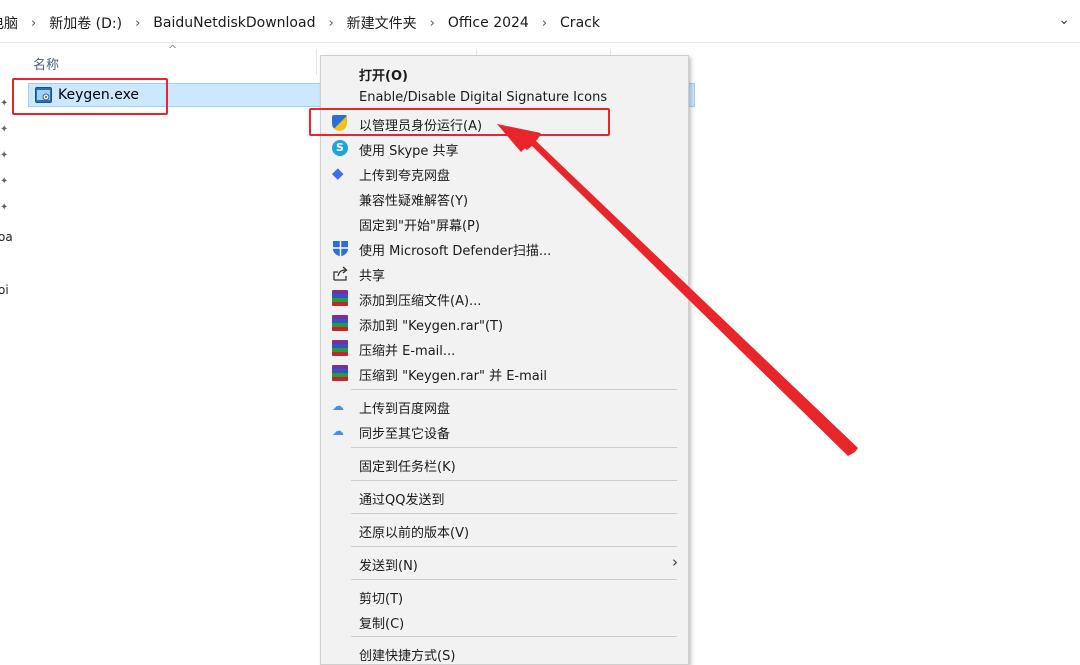 Image resolution: width=1080 pixels, height=665 pixels. What do you see at coordinates (340, 249) in the screenshot?
I see `defender-icon` at bounding box center [340, 249].